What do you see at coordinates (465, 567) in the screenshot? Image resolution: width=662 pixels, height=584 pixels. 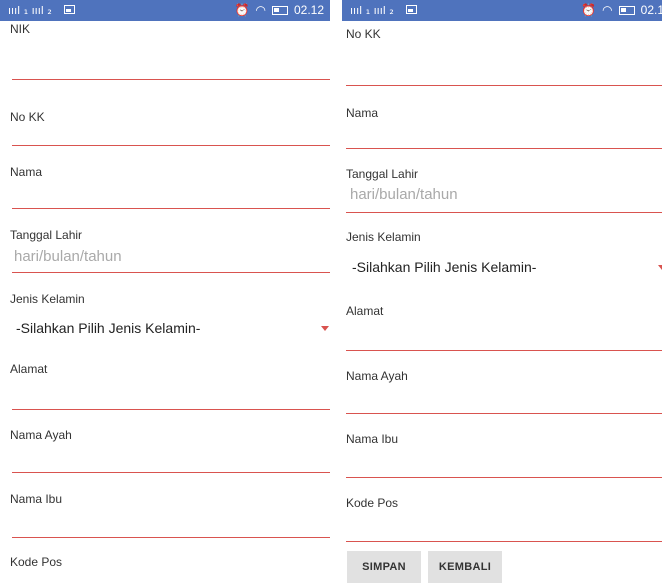 I see `kembali-button: KEMBALI` at bounding box center [465, 567].